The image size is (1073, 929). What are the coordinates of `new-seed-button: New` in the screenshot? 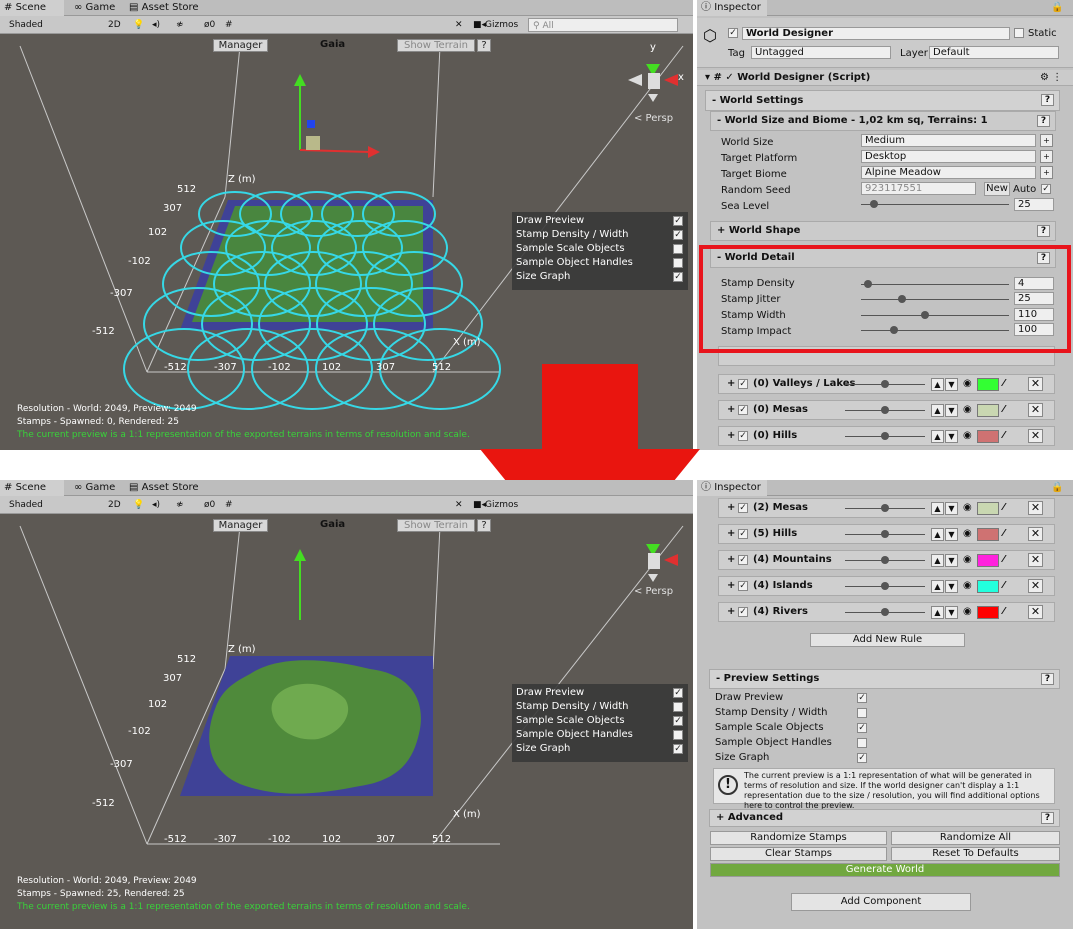 It's located at (997, 189).